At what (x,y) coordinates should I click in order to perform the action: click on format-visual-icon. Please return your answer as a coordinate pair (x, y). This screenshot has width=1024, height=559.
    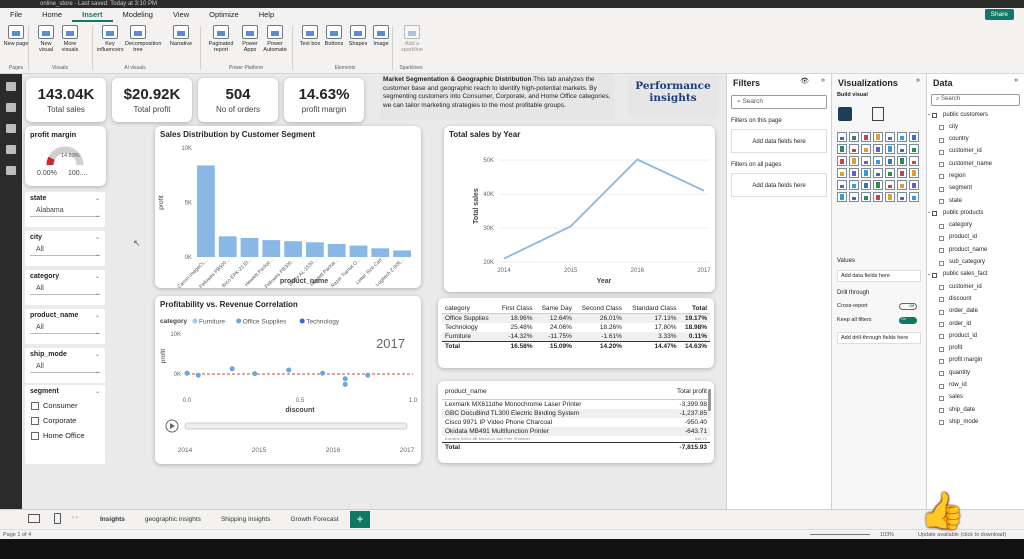
    Looking at the image, I should click on (878, 114).